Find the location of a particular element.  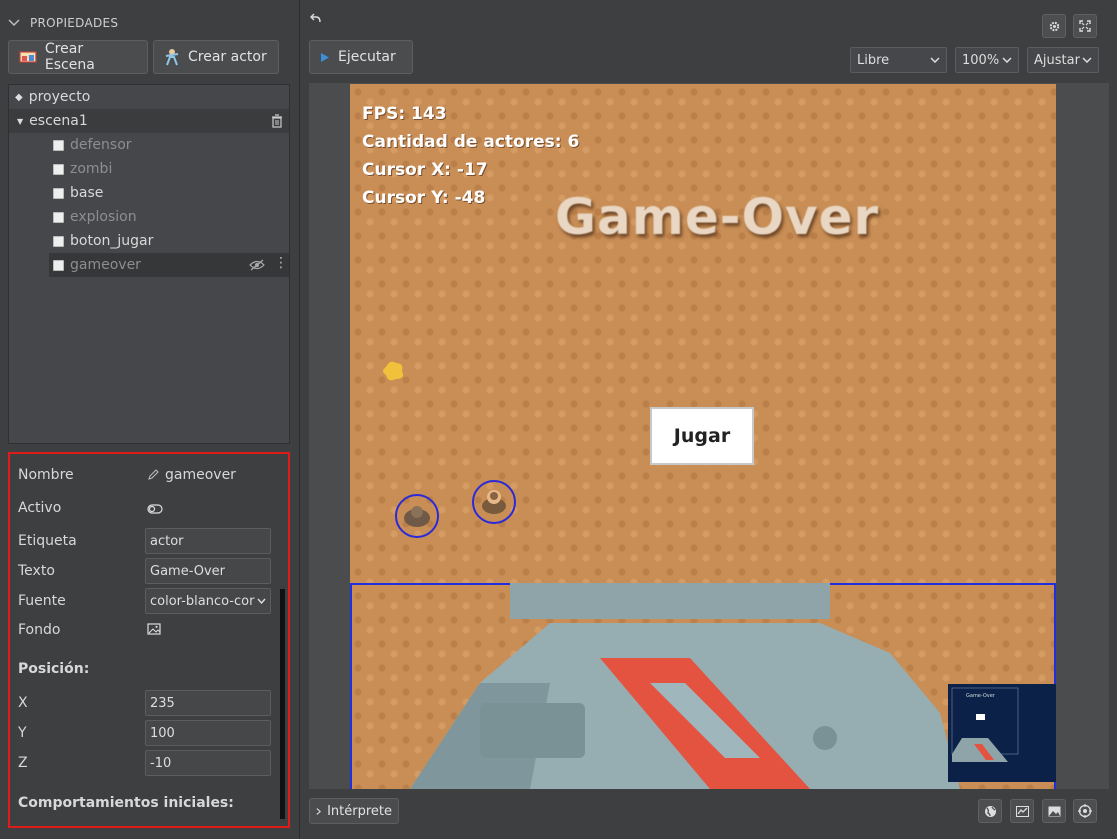

tree-item-actor: base is located at coordinates (78, 193).